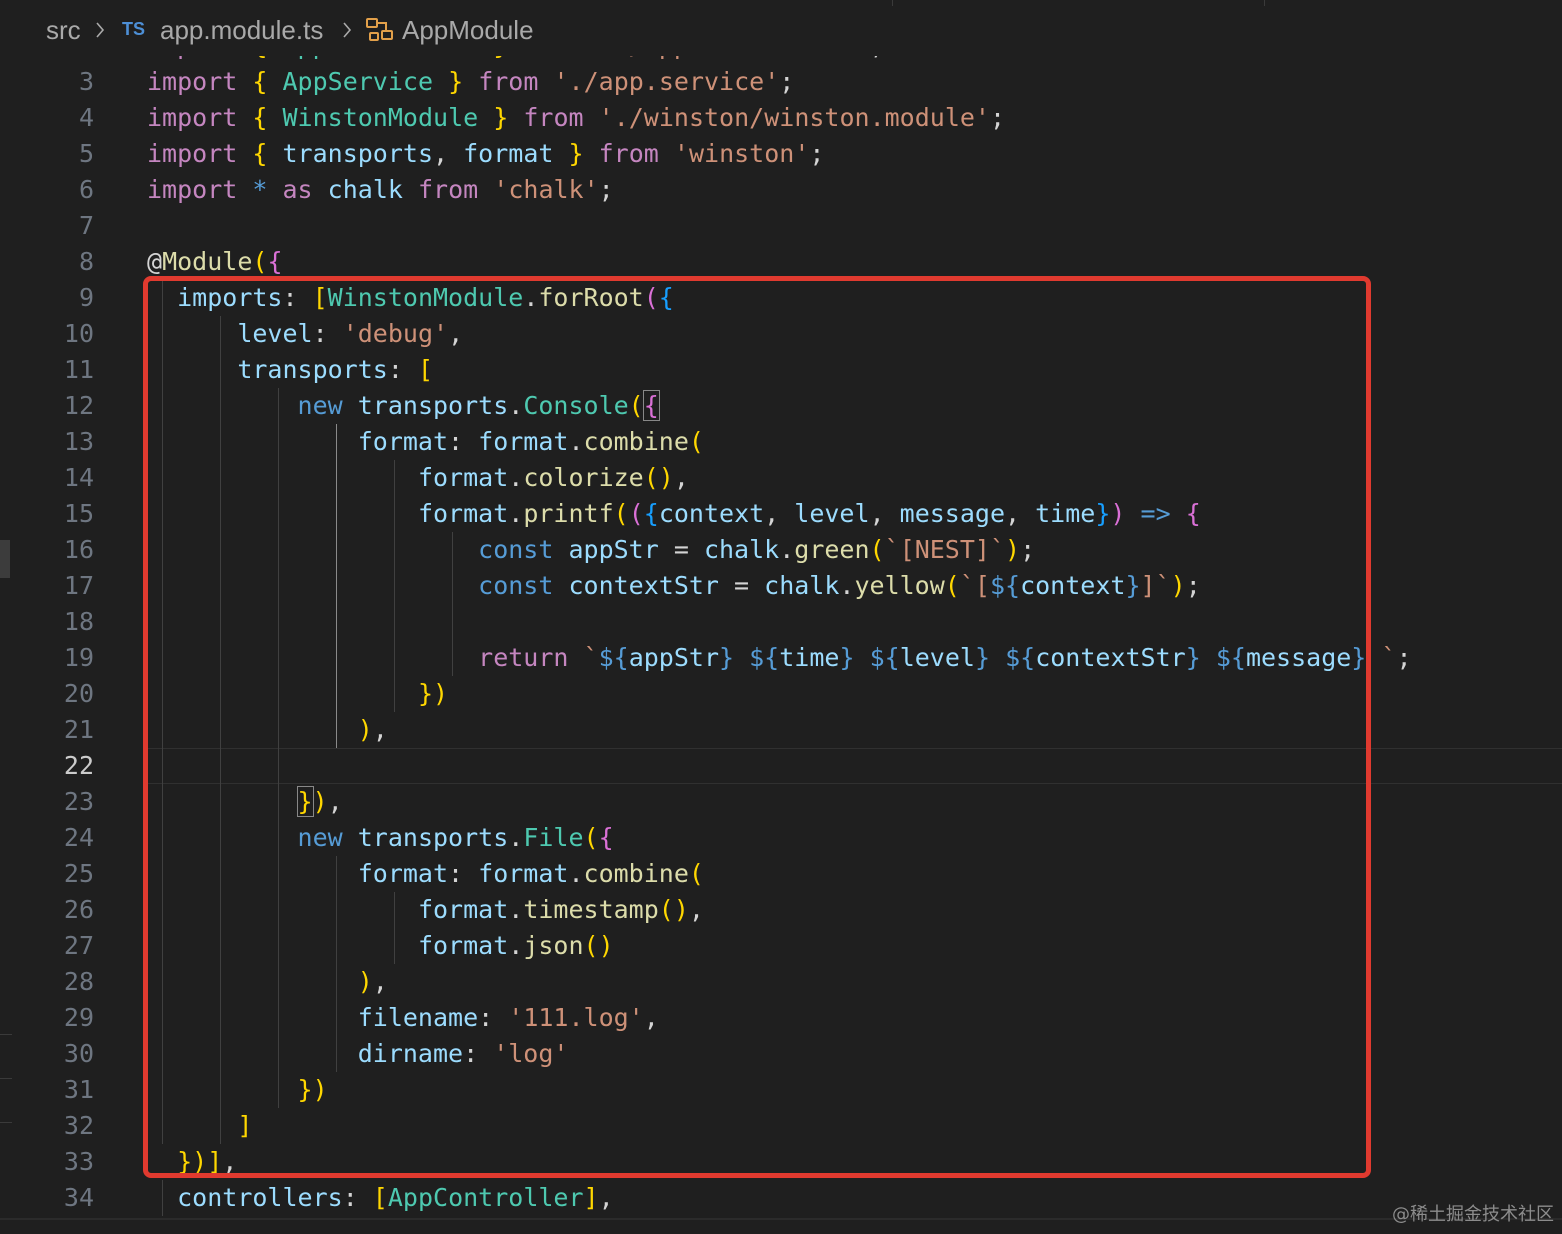 The height and width of the screenshot is (1234, 1562). Describe the element at coordinates (781, 910) in the screenshot. I see `code-line: 26 format.timestamp(),` at that location.